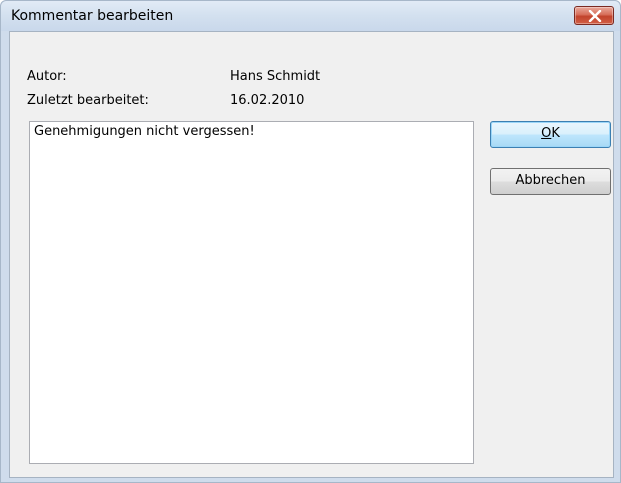  I want to click on ok-label-rest: K, so click(555, 133).